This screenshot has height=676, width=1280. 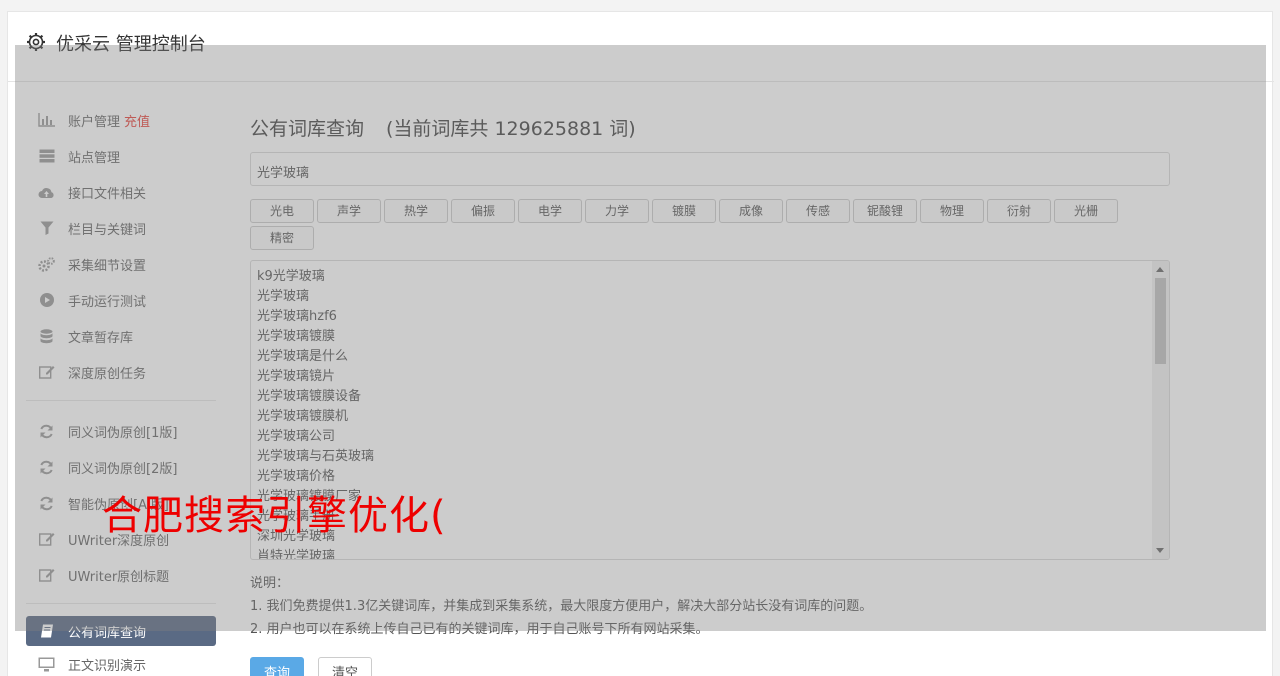 I want to click on sidebar-item-text-recognition: 正文识别演示, so click(x=121, y=661).